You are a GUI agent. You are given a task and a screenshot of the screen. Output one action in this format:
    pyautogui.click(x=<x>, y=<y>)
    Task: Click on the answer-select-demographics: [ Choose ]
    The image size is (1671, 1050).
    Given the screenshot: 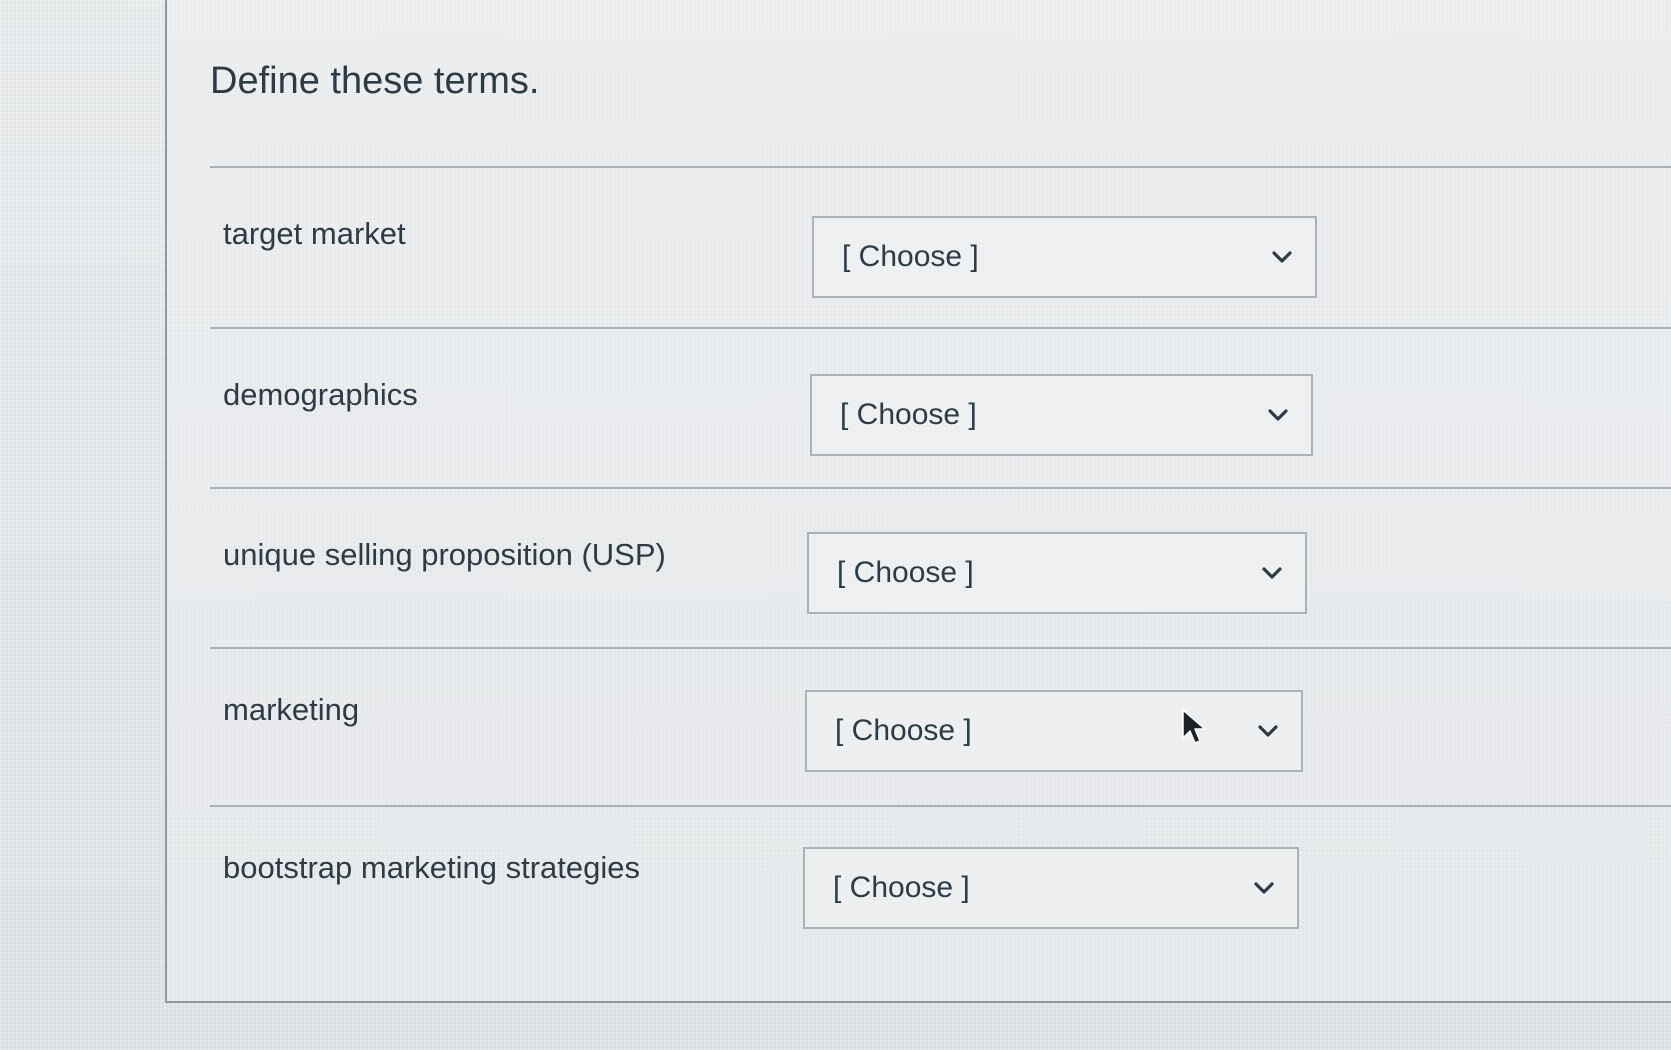 What is the action you would take?
    pyautogui.click(x=1061, y=415)
    